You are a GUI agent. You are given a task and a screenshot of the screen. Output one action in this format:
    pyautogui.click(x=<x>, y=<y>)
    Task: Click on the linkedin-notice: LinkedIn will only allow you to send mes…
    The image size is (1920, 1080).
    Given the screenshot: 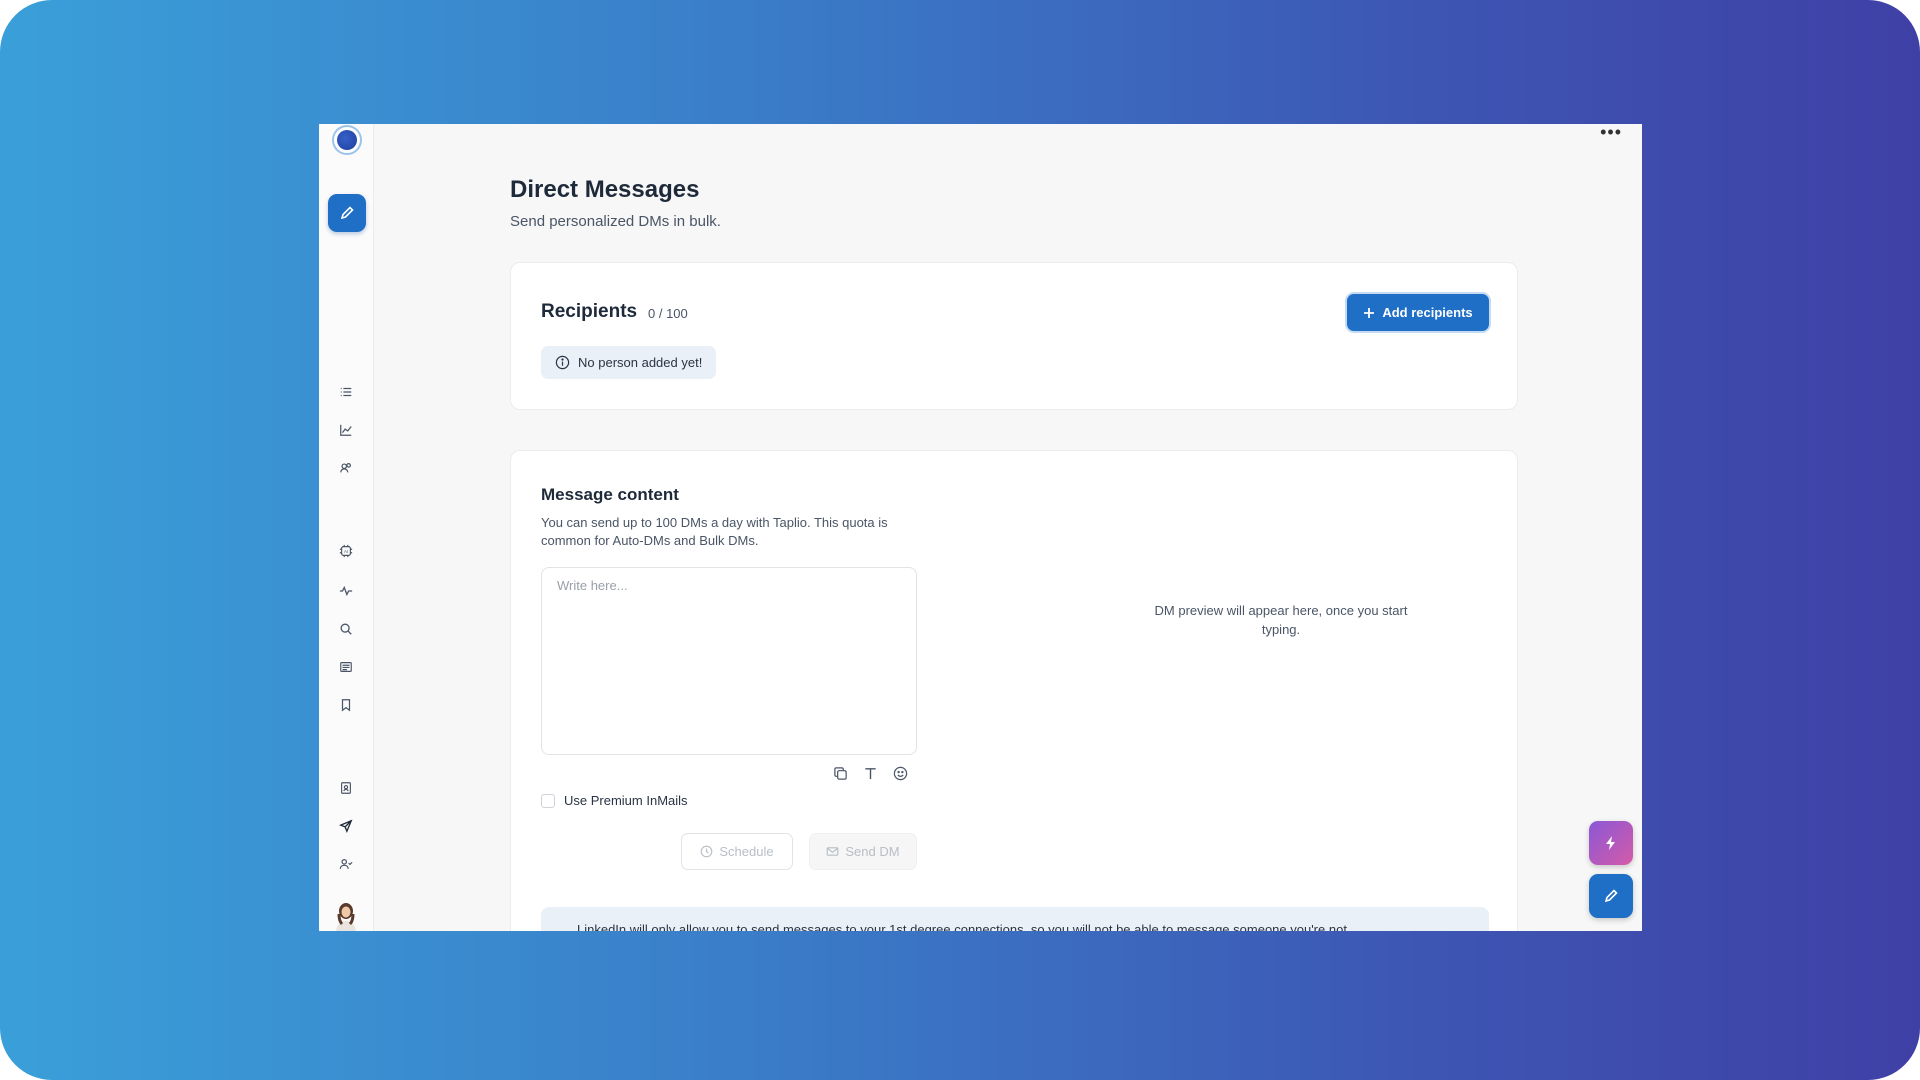 What is the action you would take?
    pyautogui.click(x=1015, y=919)
    